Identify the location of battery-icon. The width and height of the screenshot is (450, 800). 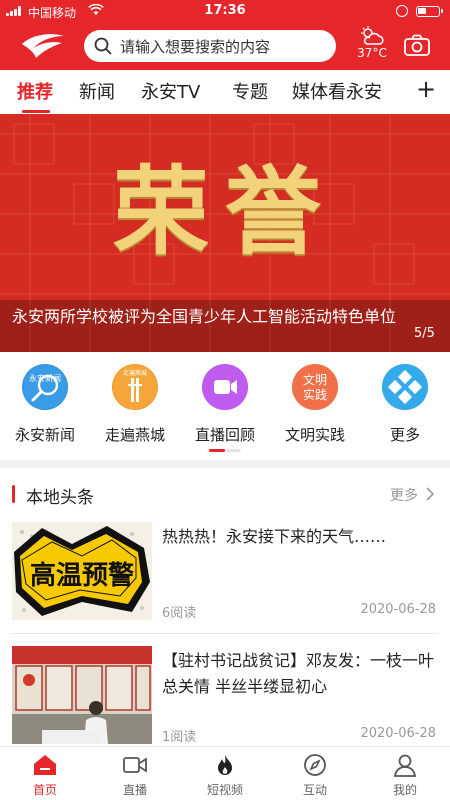
(429, 11).